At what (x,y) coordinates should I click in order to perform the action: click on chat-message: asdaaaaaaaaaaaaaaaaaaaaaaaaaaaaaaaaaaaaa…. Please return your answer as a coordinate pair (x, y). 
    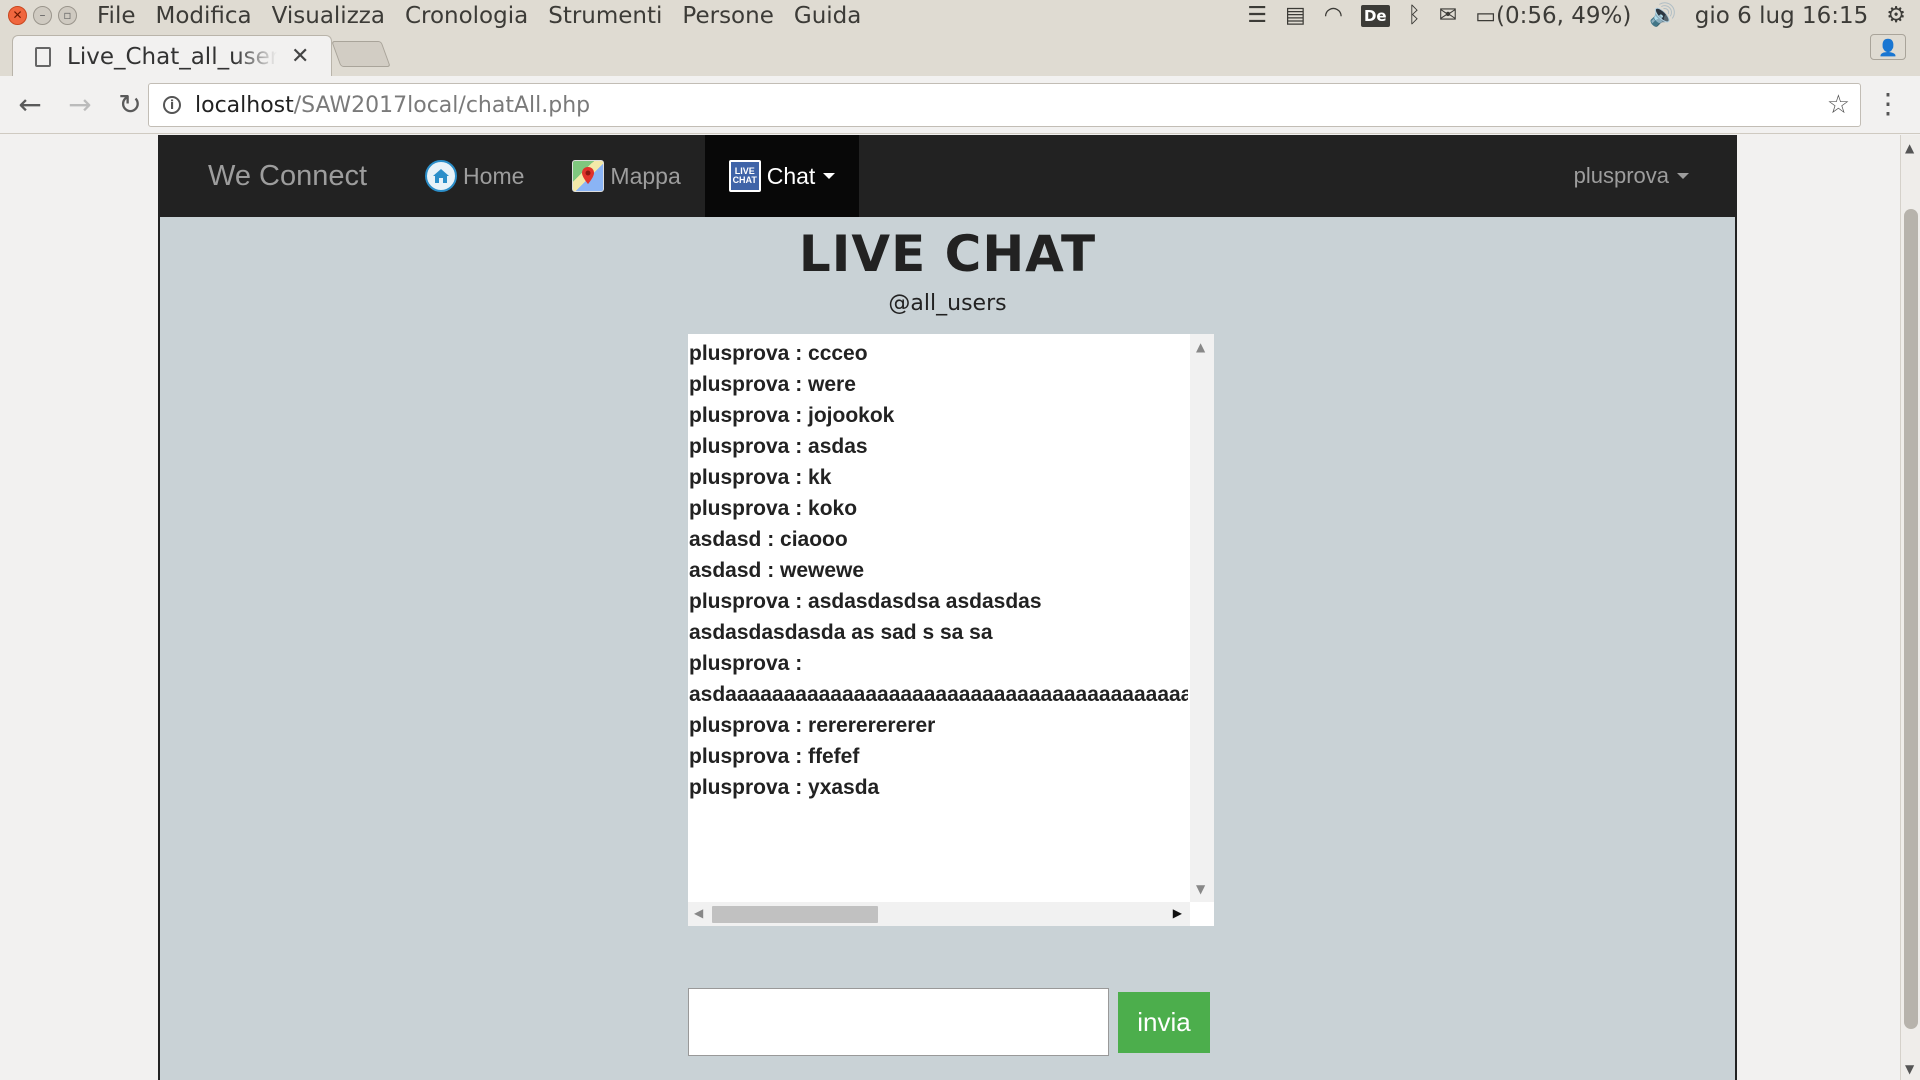
    Looking at the image, I should click on (938, 694).